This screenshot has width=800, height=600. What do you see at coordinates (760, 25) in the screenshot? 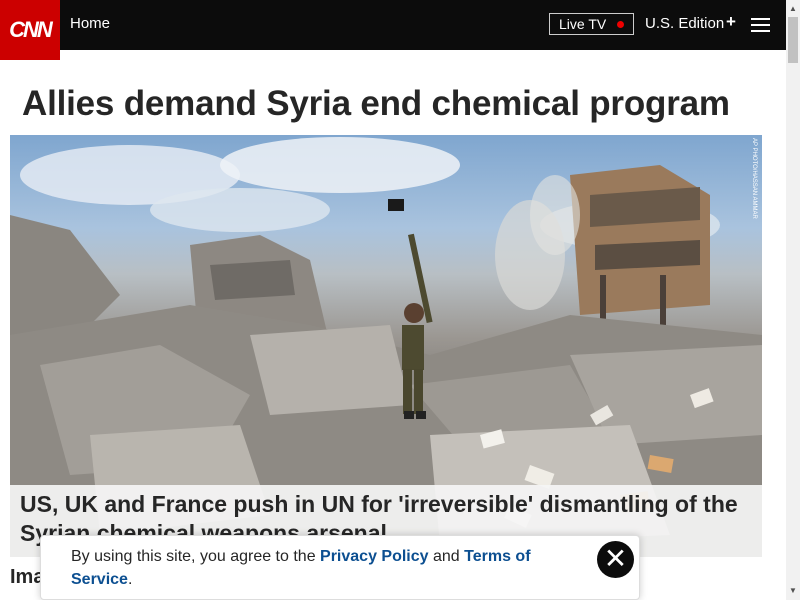
I see `hamburger-icon` at bounding box center [760, 25].